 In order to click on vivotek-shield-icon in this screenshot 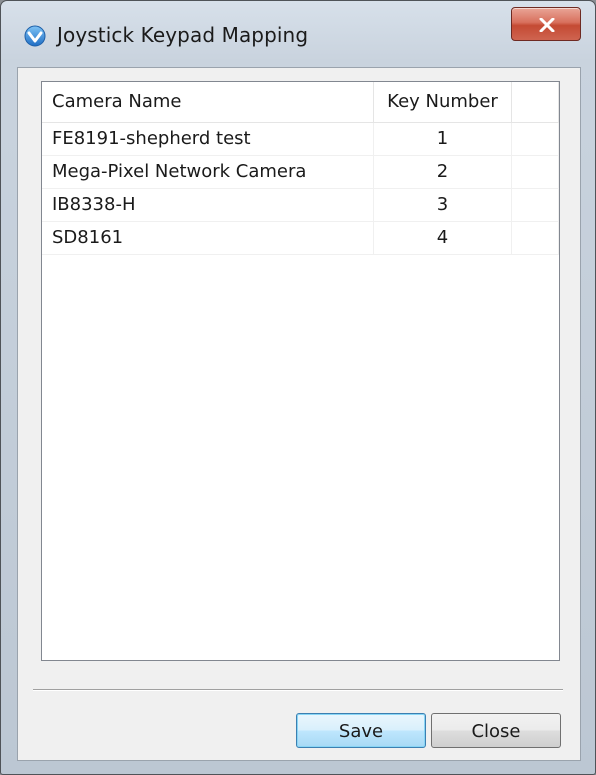, I will do `click(35, 36)`.